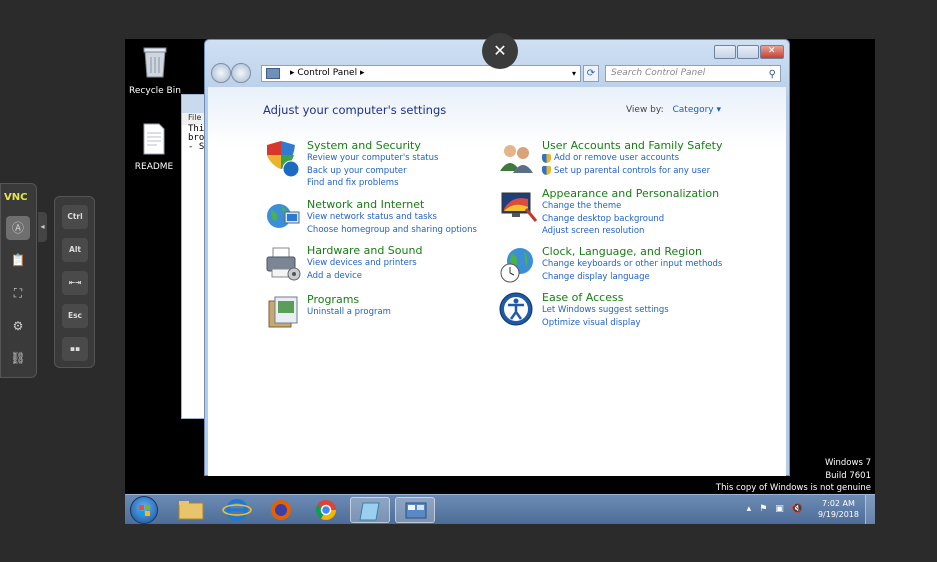 This screenshot has width=937, height=562. I want to click on system-tray-icons: ▴ ⚑ ▣ 🔇, so click(775, 509).